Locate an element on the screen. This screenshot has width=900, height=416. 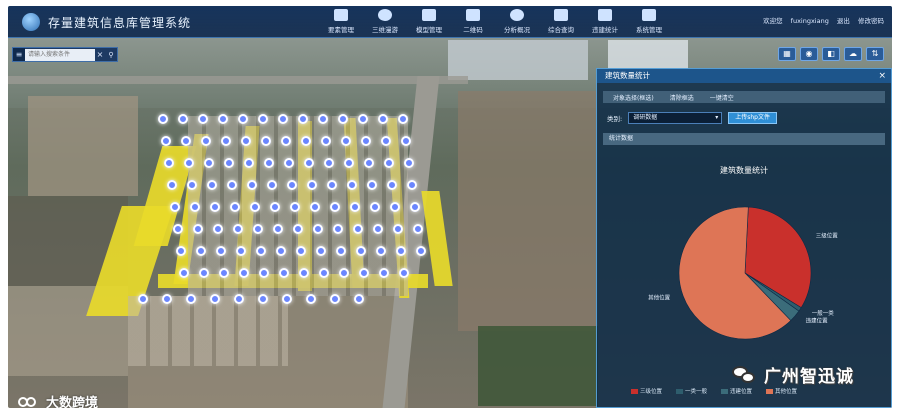
upload-shp-button: 上传shp文件 is located at coordinates (752, 118).